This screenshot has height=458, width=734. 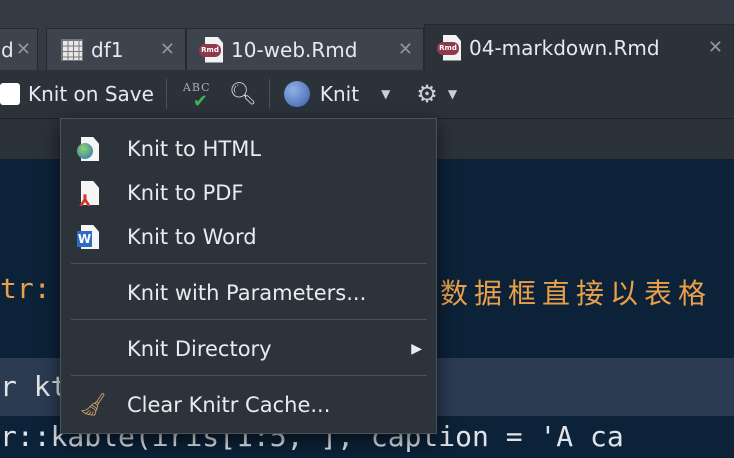 What do you see at coordinates (7, 49) in the screenshot?
I see `tab-label: d` at bounding box center [7, 49].